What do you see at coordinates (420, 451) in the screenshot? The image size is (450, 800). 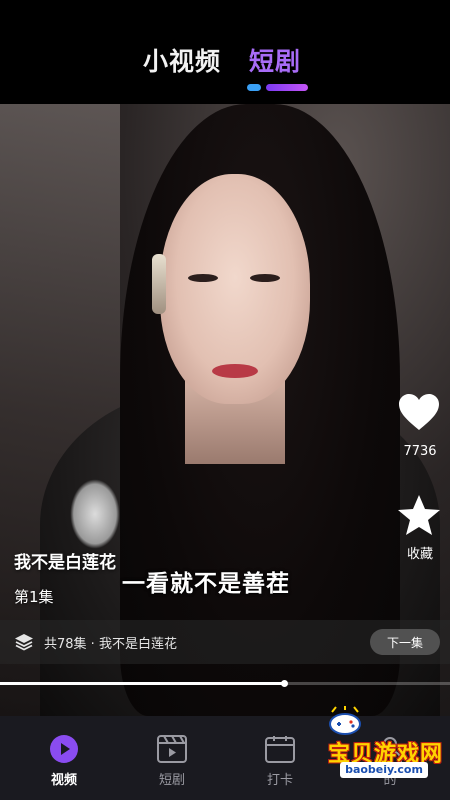 I see `like-count: 7736` at bounding box center [420, 451].